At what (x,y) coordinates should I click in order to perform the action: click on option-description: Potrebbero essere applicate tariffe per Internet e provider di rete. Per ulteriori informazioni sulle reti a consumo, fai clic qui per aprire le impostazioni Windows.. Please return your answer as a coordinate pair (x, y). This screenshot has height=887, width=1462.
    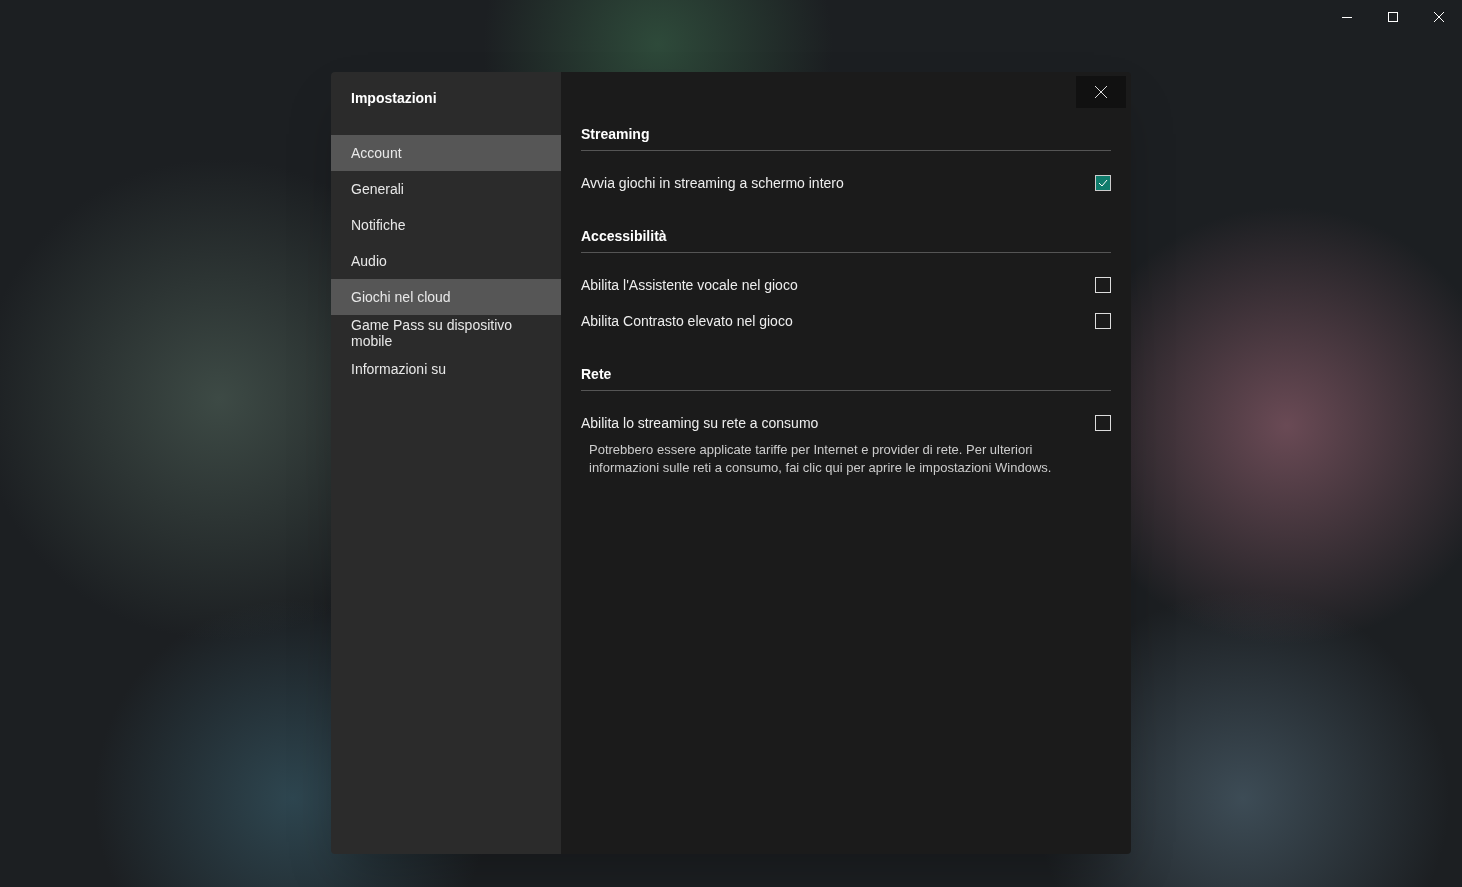
    Looking at the image, I should click on (820, 459).